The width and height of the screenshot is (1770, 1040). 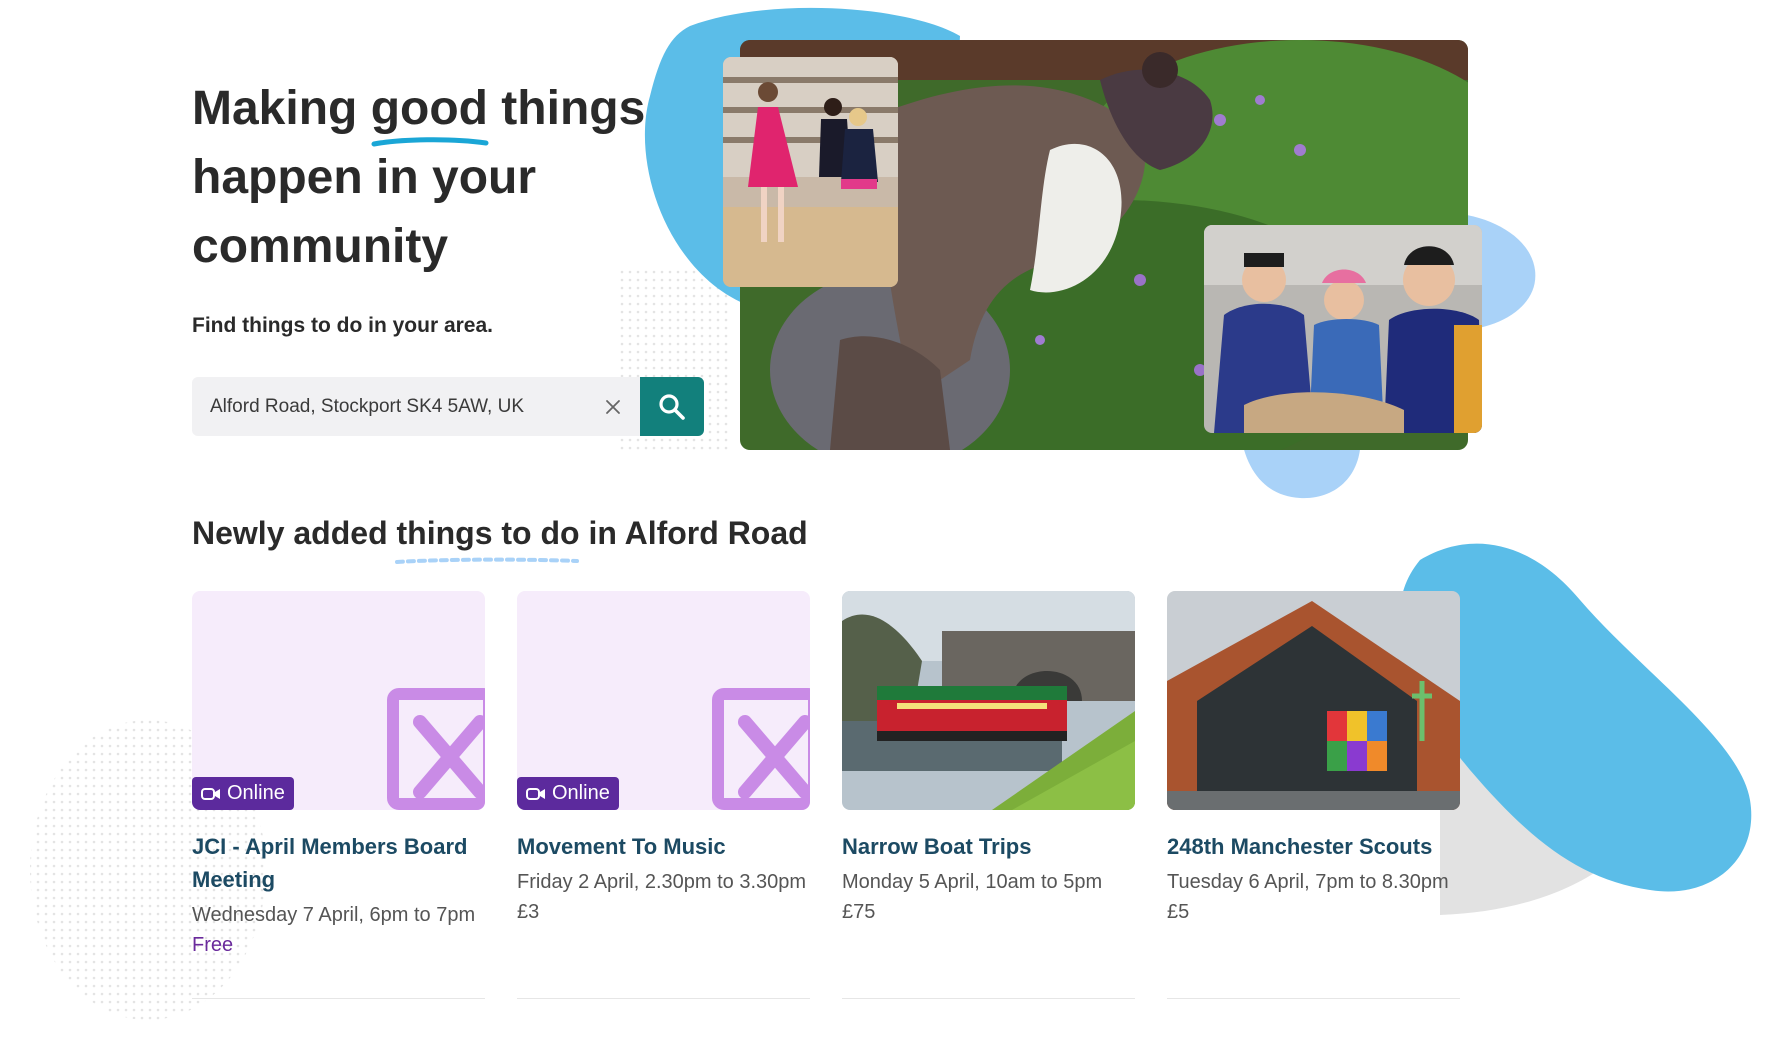 What do you see at coordinates (1313, 700) in the screenshot?
I see `event-image-scout-hall` at bounding box center [1313, 700].